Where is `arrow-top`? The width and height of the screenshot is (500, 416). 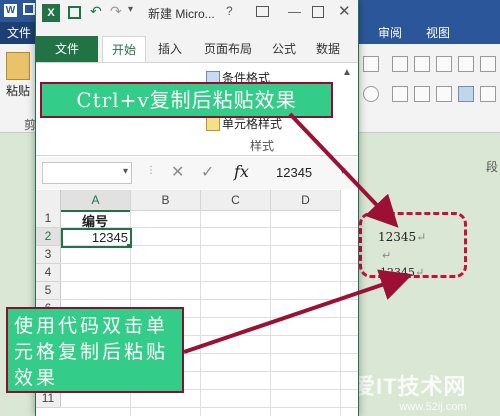 arrow-top is located at coordinates (343, 170).